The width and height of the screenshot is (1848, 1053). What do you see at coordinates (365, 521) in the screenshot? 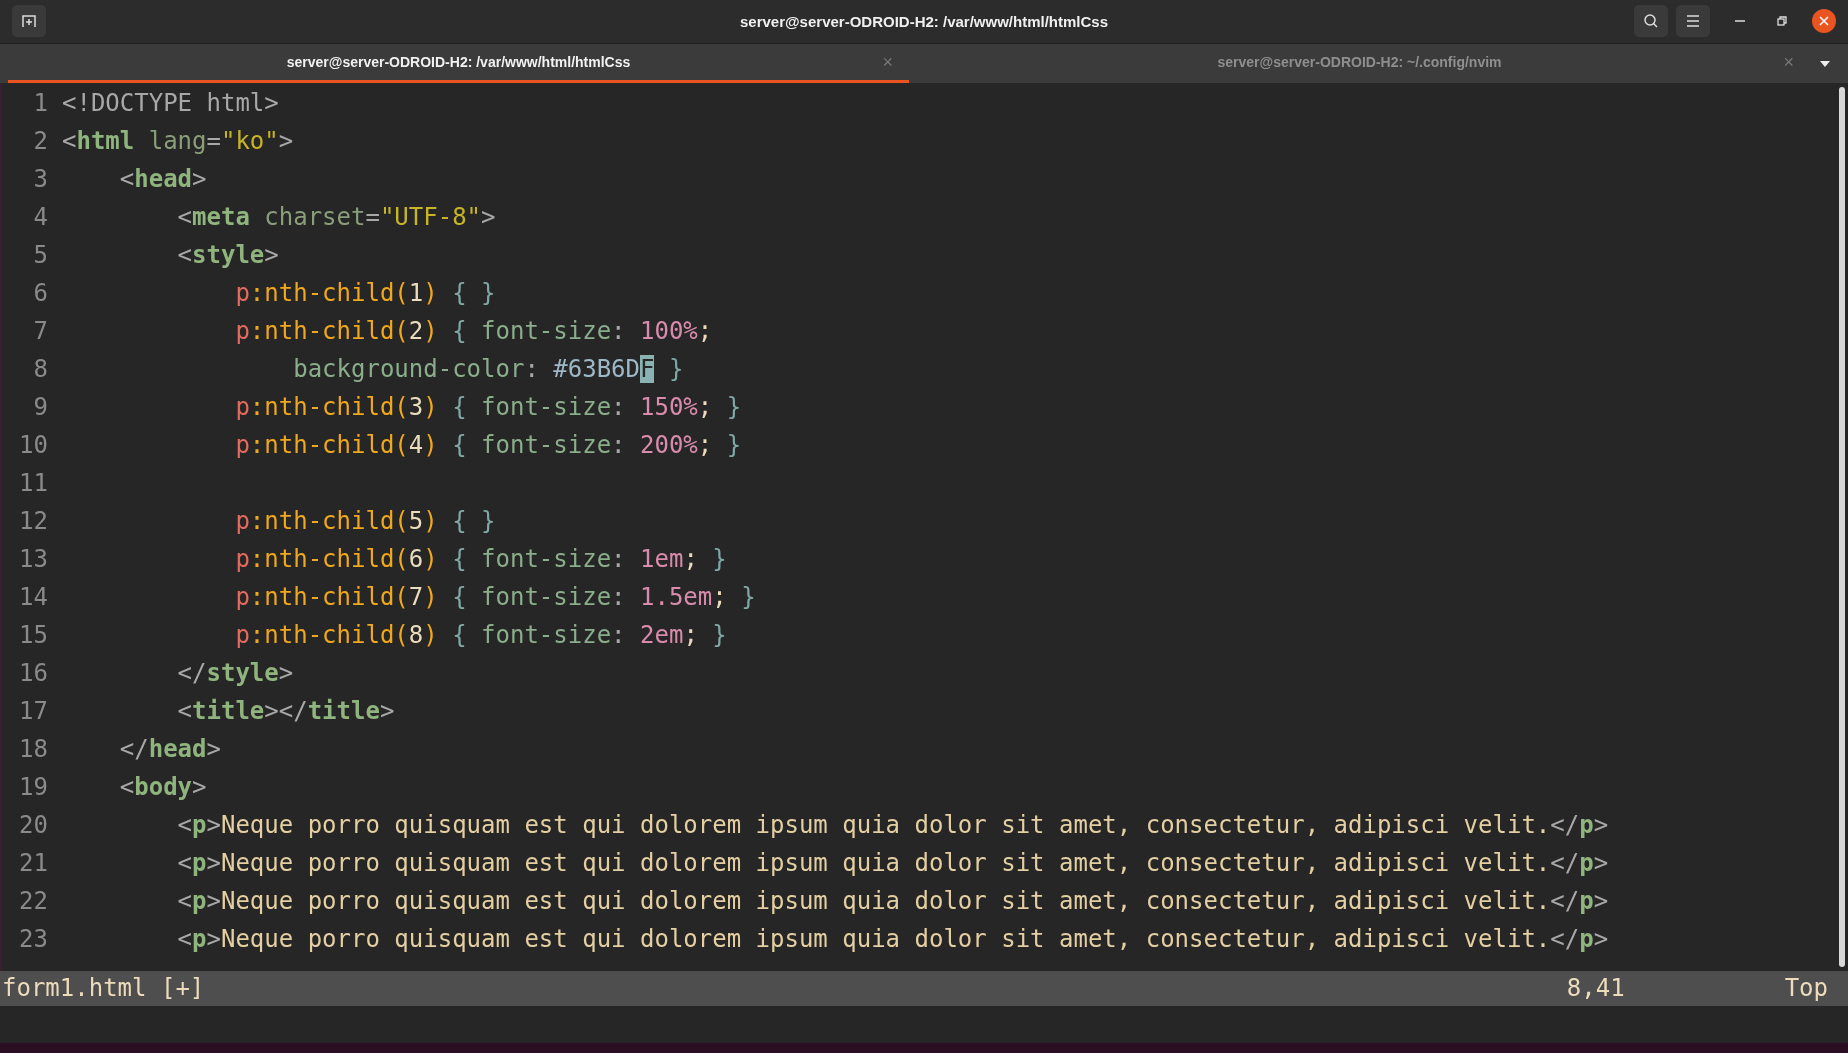
I see `code-line: p:nth-child(5) { }` at bounding box center [365, 521].